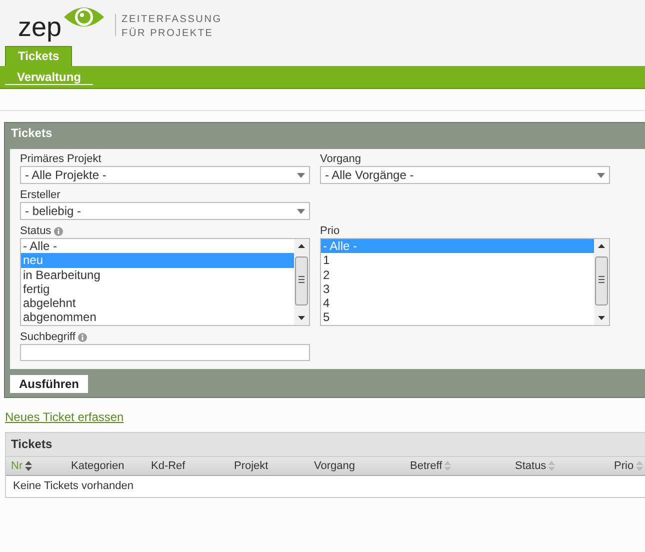 Image resolution: width=645 pixels, height=552 pixels. Describe the element at coordinates (325, 444) in the screenshot. I see `table-title: Tickets` at that location.